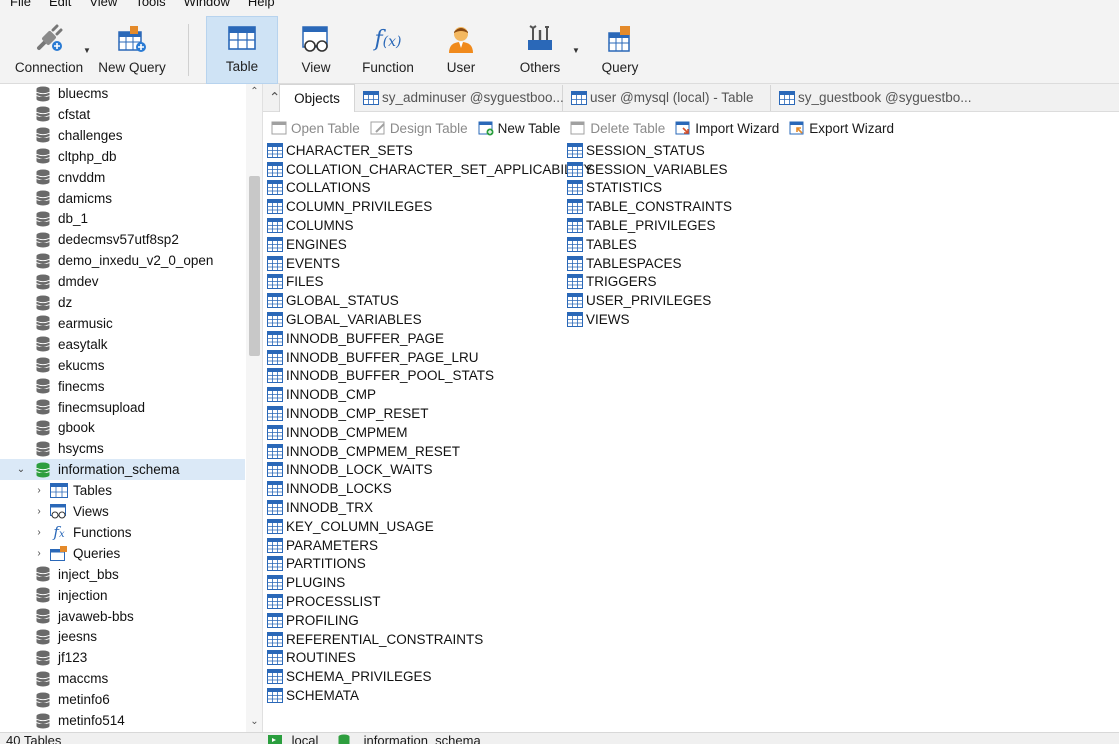  What do you see at coordinates (316, 564) in the screenshot?
I see `table-list-item: PARTITIONS` at bounding box center [316, 564].